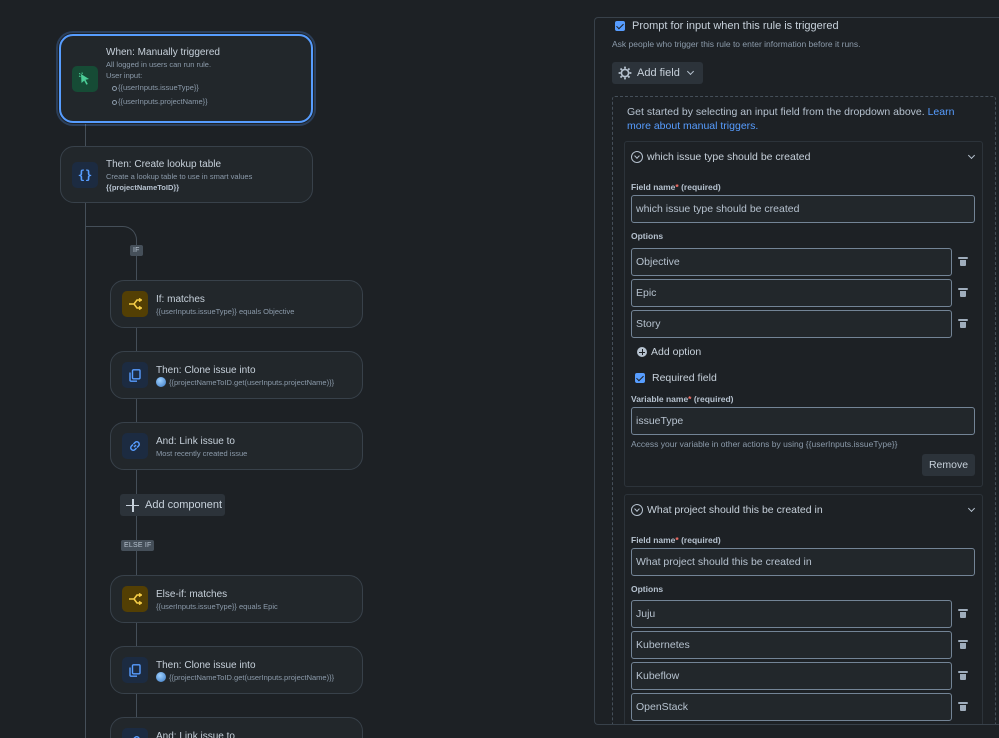 The height and width of the screenshot is (738, 999). What do you see at coordinates (660, 399) in the screenshot?
I see `variable-name-label-text: Variable name` at bounding box center [660, 399].